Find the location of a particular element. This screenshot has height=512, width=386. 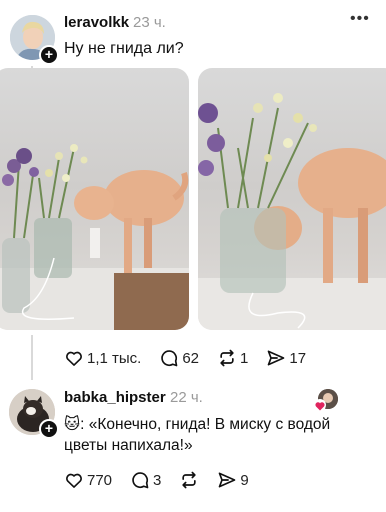

like-count: 770 is located at coordinates (100, 480).